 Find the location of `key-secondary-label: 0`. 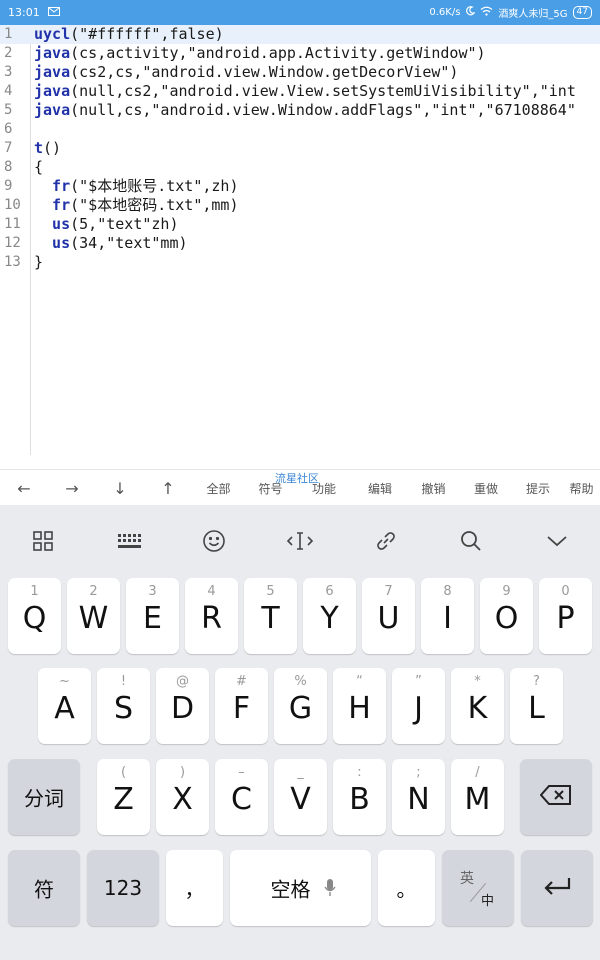

key-secondary-label: 0 is located at coordinates (565, 591).